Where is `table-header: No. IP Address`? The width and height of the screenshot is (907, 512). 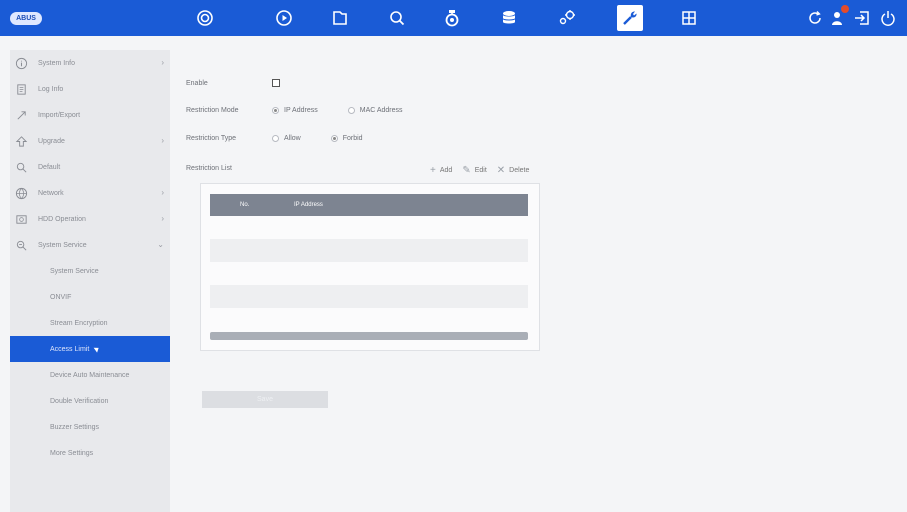
table-header: No. IP Address is located at coordinates (369, 205).